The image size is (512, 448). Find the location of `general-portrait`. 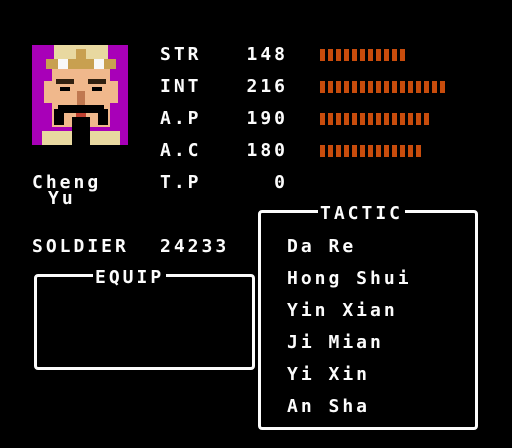

general-portrait is located at coordinates (80, 95).